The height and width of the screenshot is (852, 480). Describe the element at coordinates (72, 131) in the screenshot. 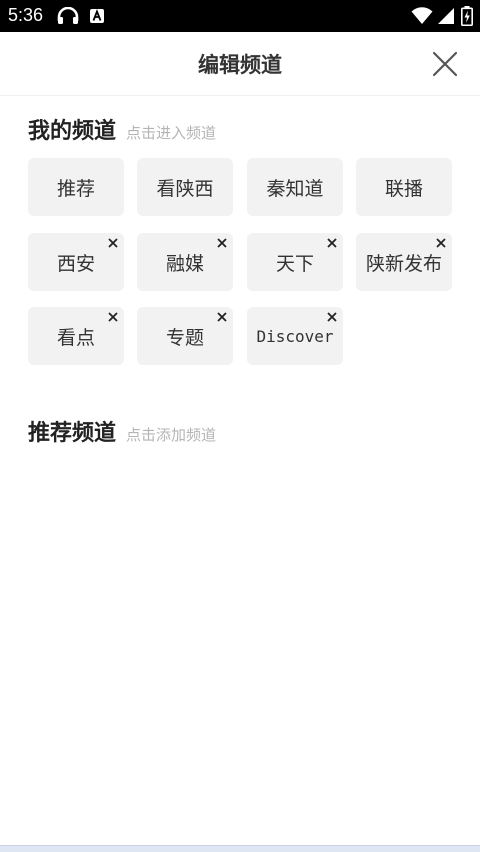

I see `my-channels-title: 我的频道` at that location.